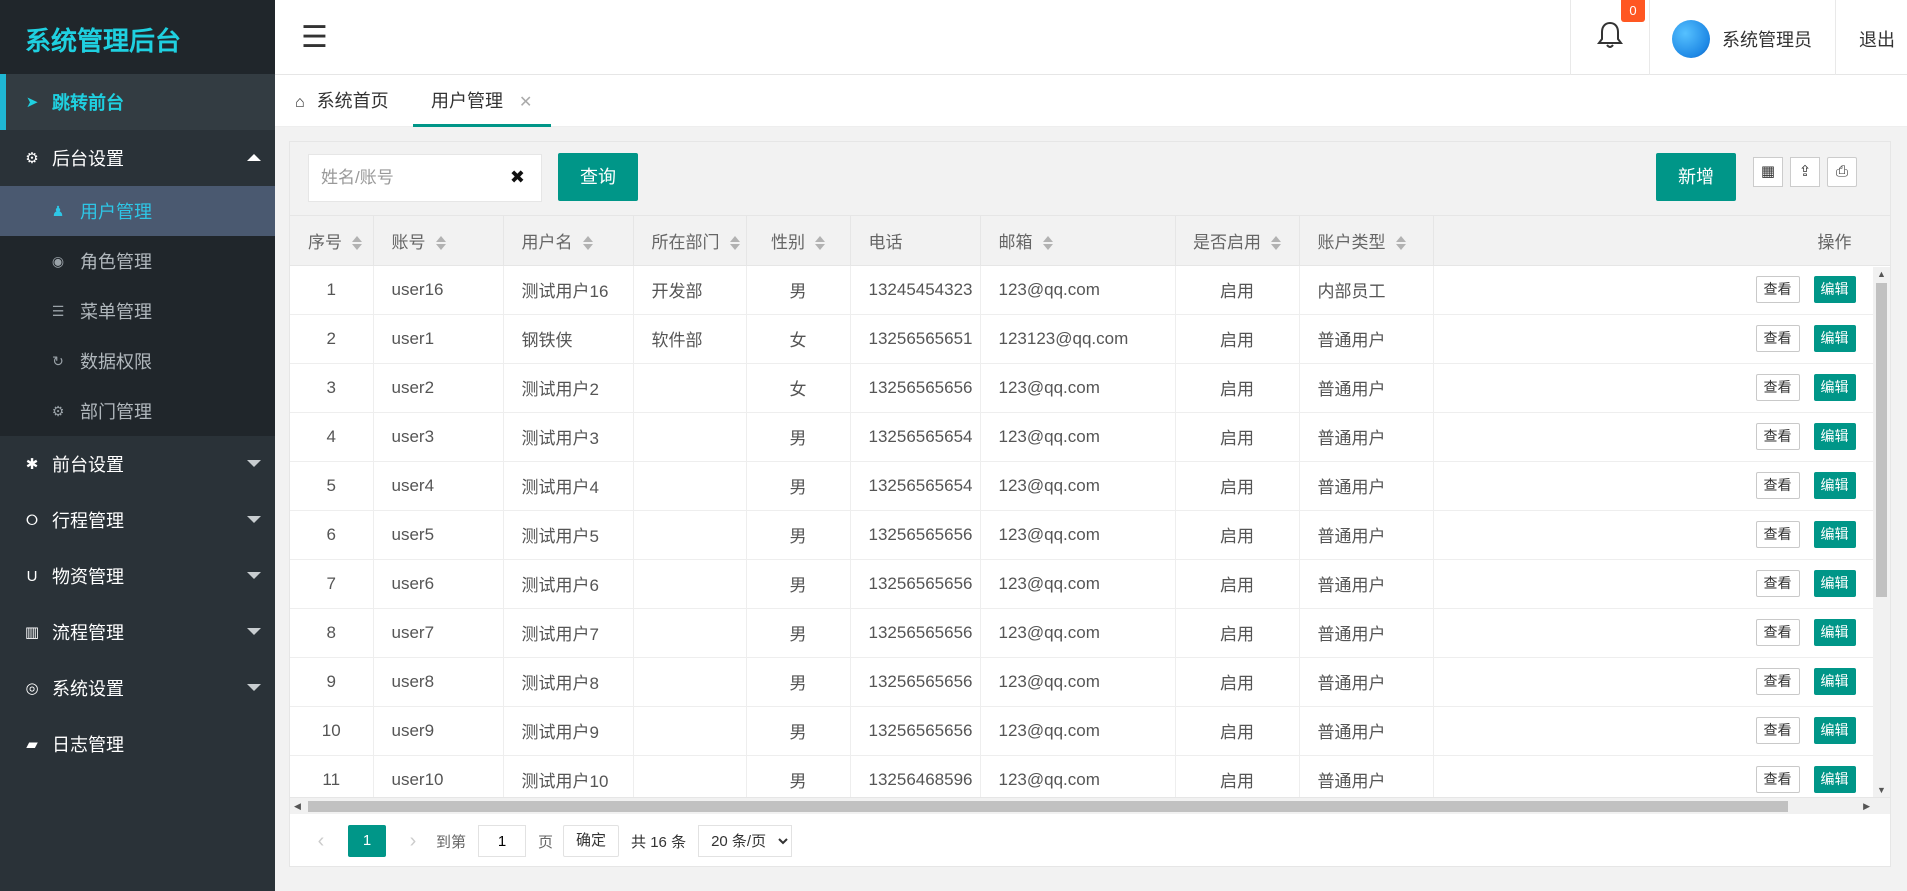 The image size is (1907, 891). What do you see at coordinates (314, 37) in the screenshot?
I see `menu-toggle-icon: ☰` at bounding box center [314, 37].